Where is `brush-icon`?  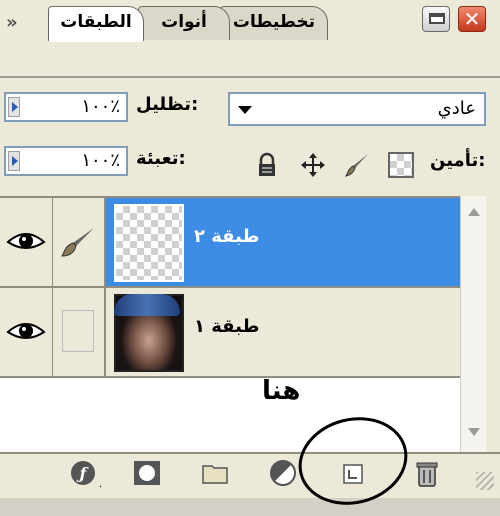 brush-icon is located at coordinates (77, 242).